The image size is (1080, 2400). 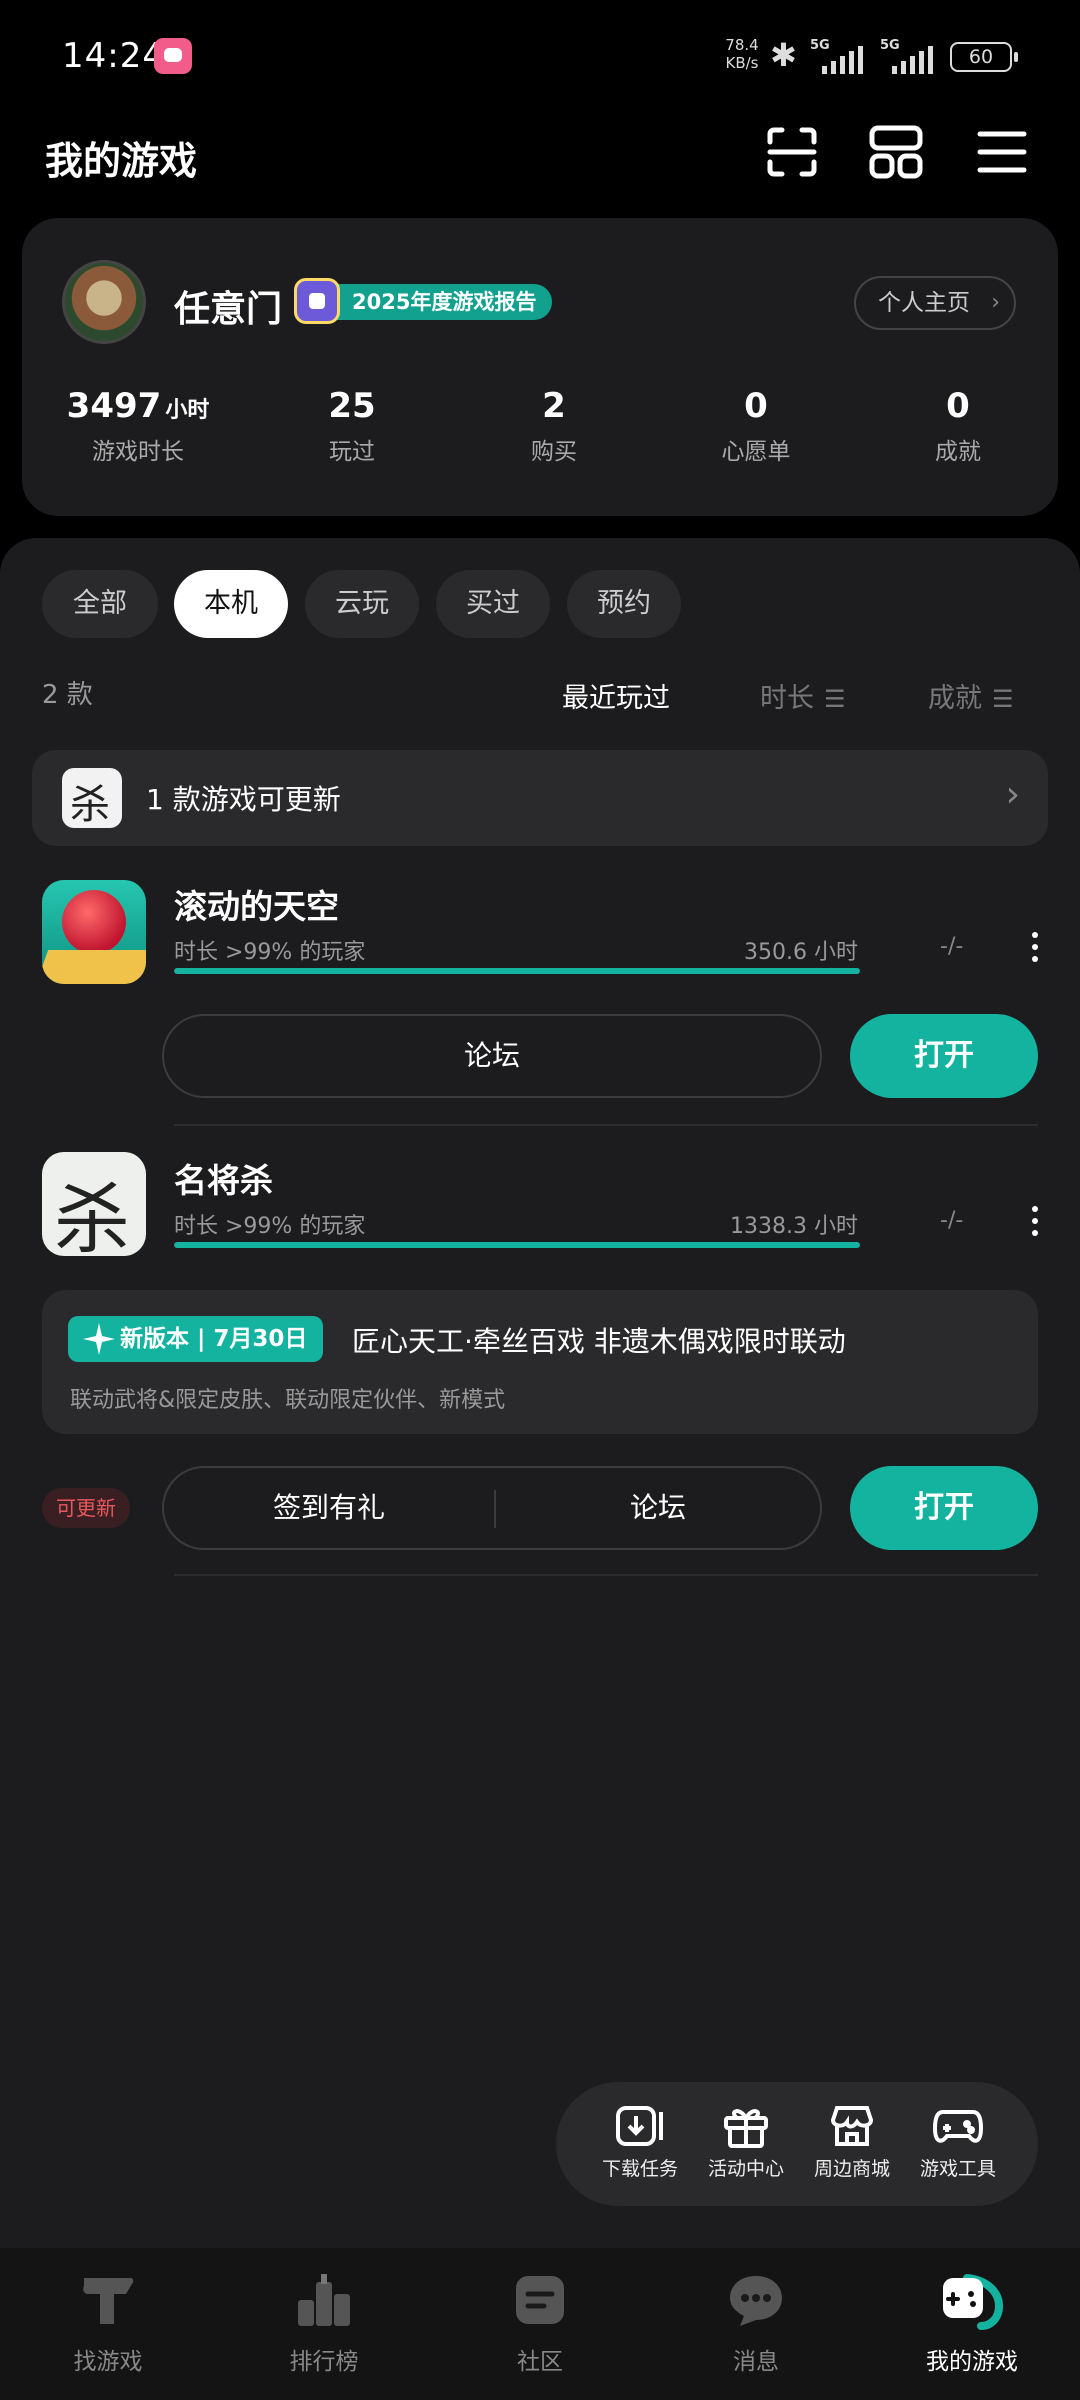 What do you see at coordinates (756, 426) in the screenshot?
I see `stat-wishlist: 0 心愿单` at bounding box center [756, 426].